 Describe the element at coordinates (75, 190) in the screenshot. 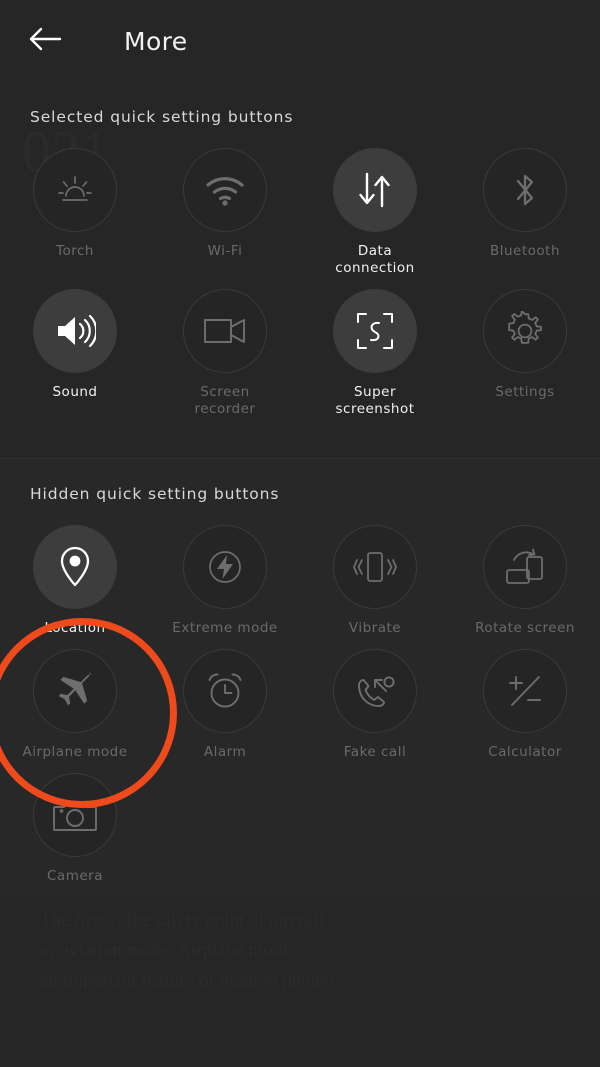

I see `torch-icon` at that location.